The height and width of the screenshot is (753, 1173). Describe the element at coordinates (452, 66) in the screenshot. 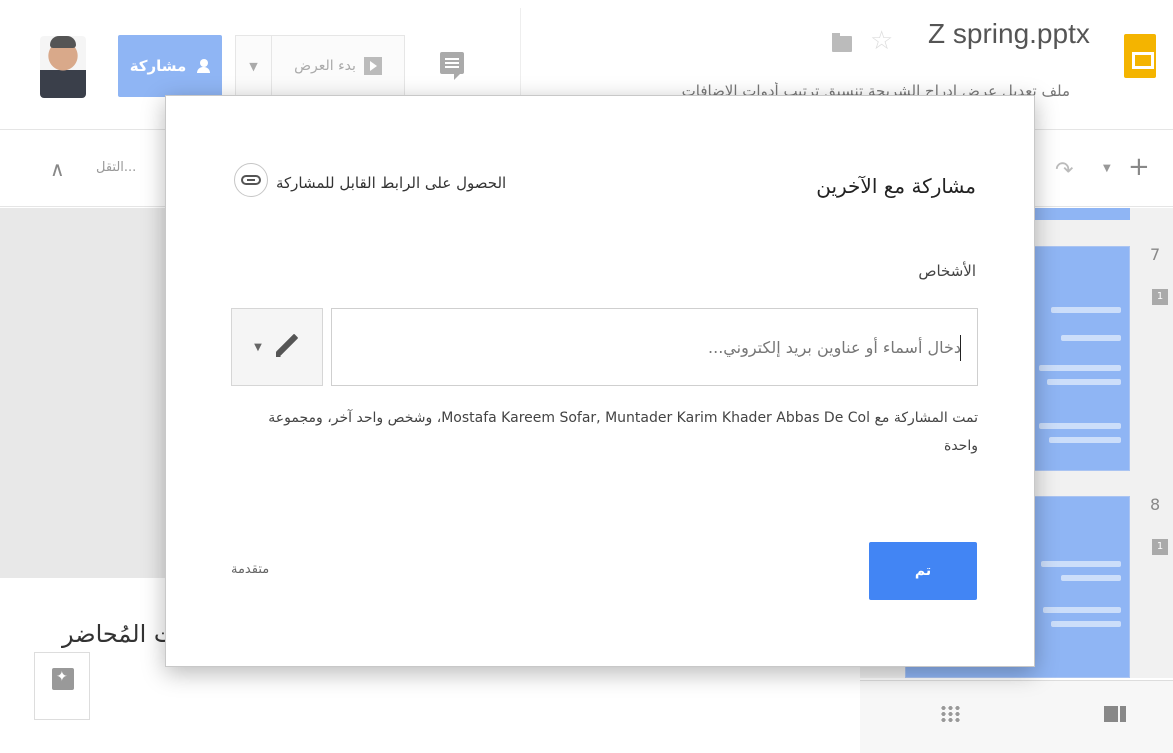

I see `comments-icon` at that location.